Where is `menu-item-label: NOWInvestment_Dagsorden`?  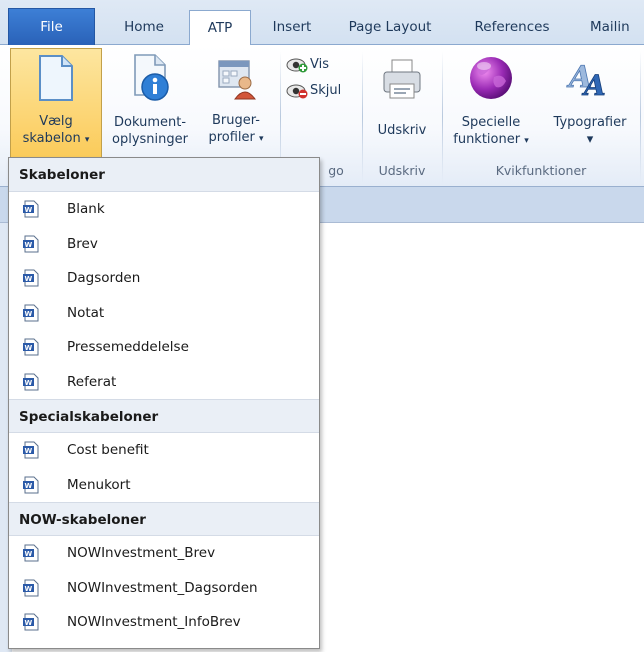
menu-item-label: NOWInvestment_Dagsorden is located at coordinates (162, 587).